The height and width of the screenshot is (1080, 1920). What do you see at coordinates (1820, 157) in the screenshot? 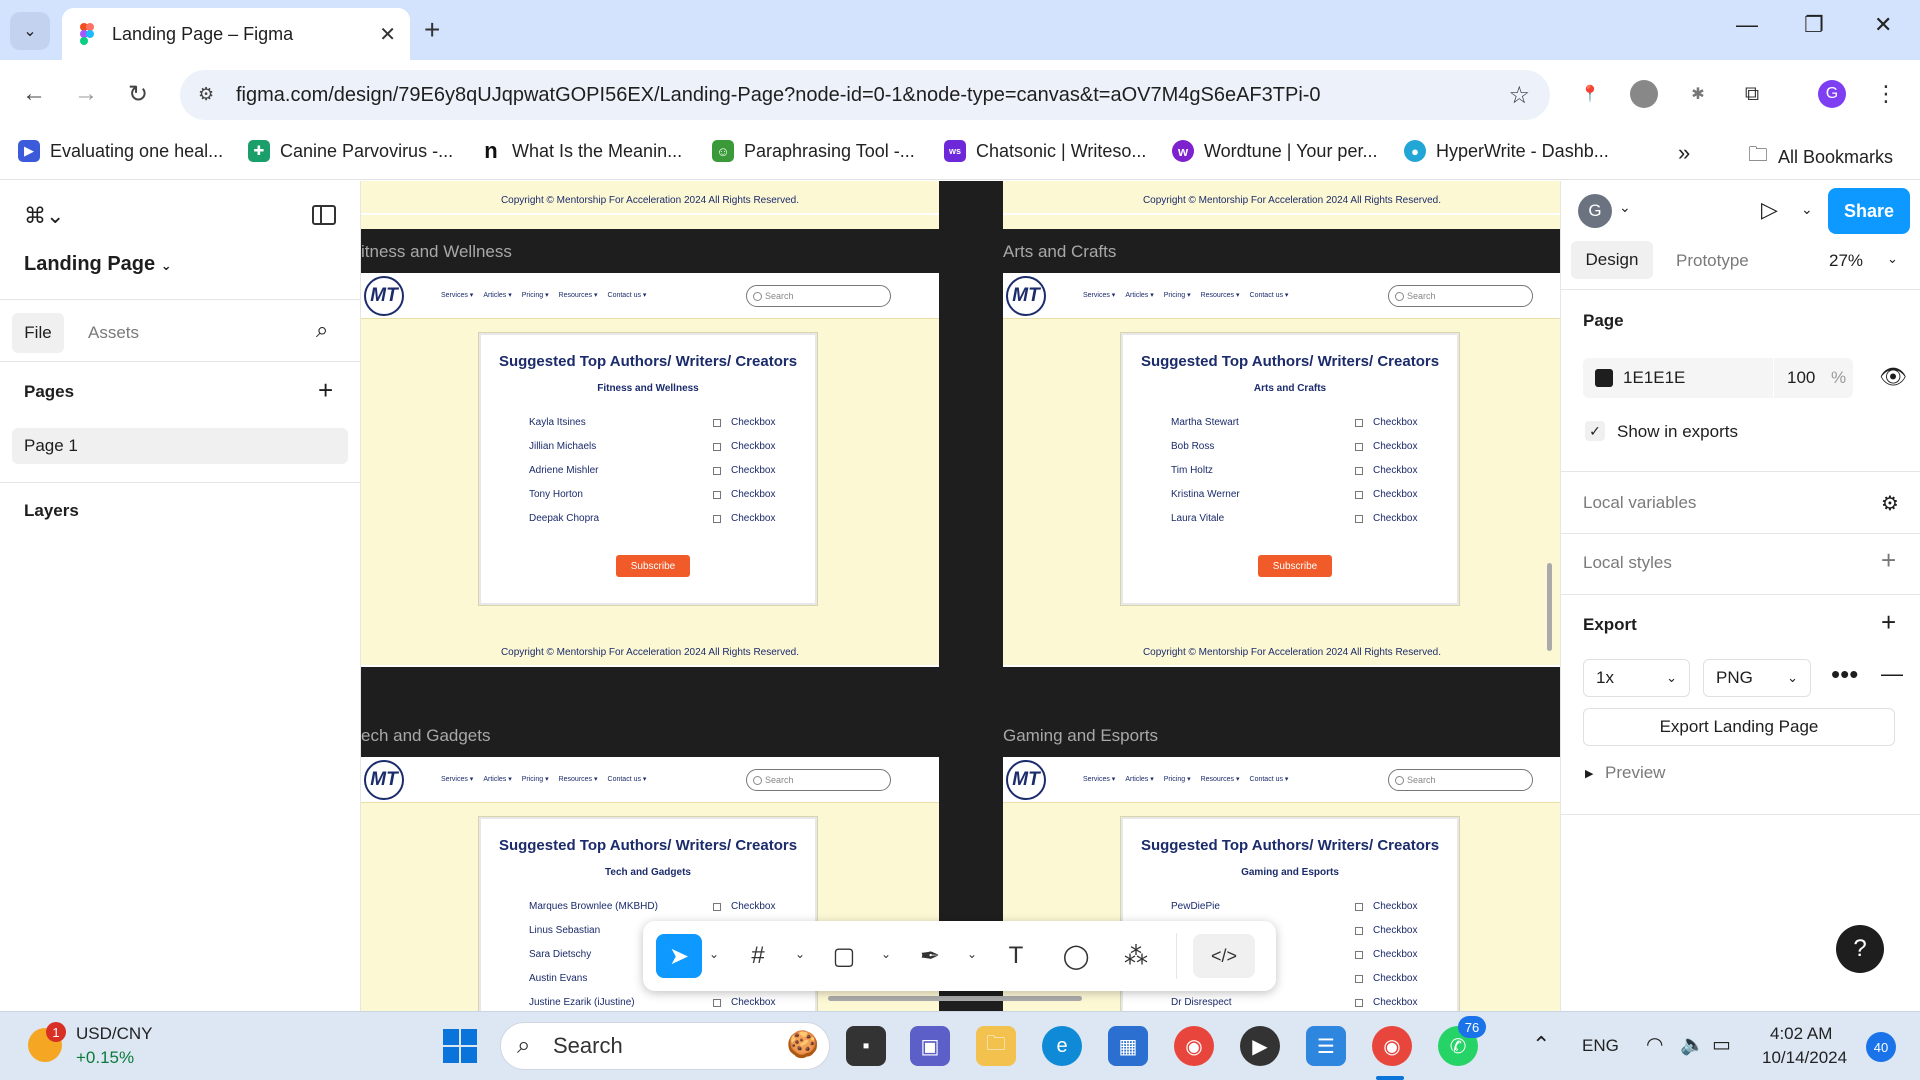
I see `all-bookmarks: 🗀 All Bookmarks` at bounding box center [1820, 157].